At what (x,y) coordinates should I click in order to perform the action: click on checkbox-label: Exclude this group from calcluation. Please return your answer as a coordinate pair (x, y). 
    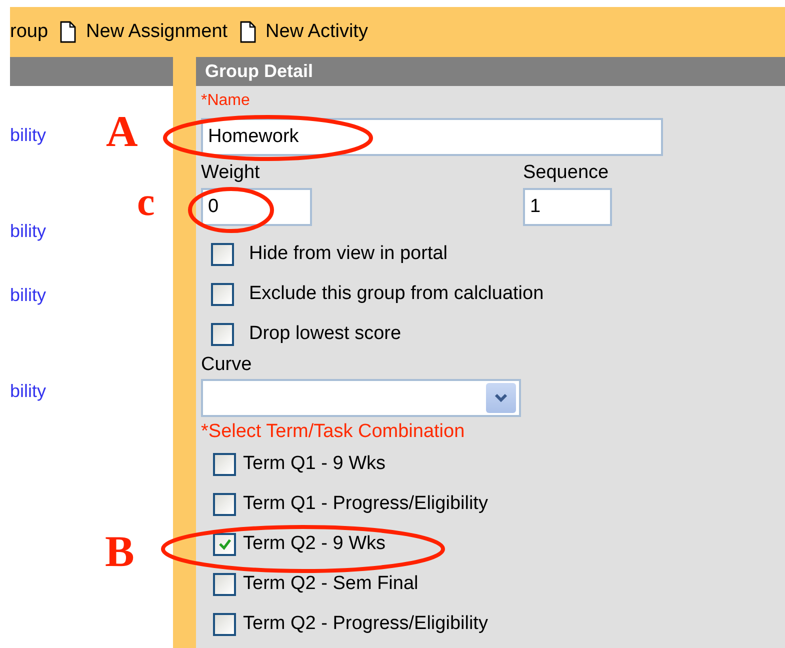
    Looking at the image, I should click on (396, 294).